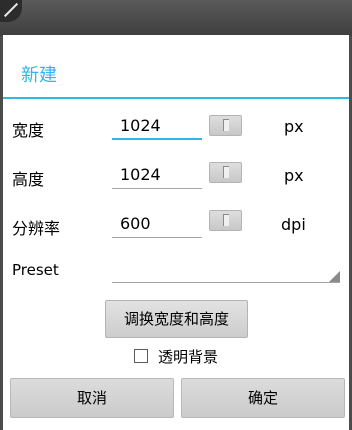  What do you see at coordinates (92, 398) in the screenshot?
I see `cancel-button: 取消` at bounding box center [92, 398].